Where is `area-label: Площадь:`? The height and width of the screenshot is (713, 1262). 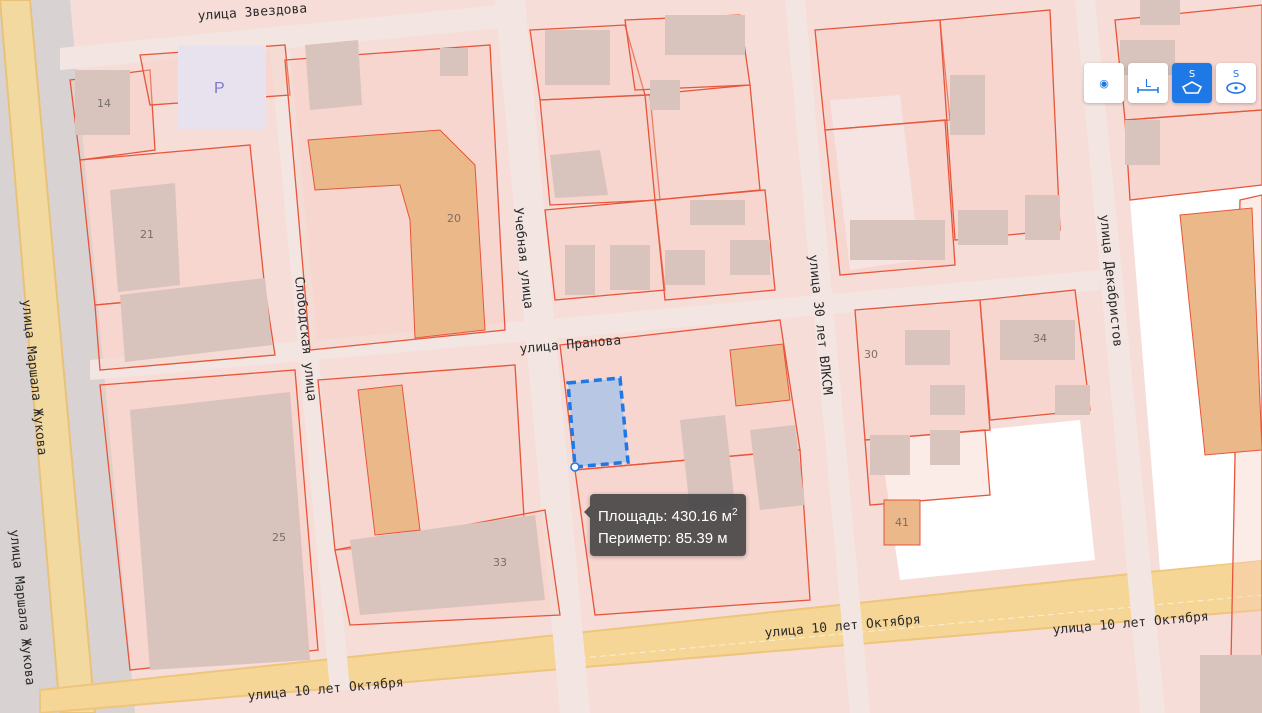 area-label: Площадь: is located at coordinates (633, 516).